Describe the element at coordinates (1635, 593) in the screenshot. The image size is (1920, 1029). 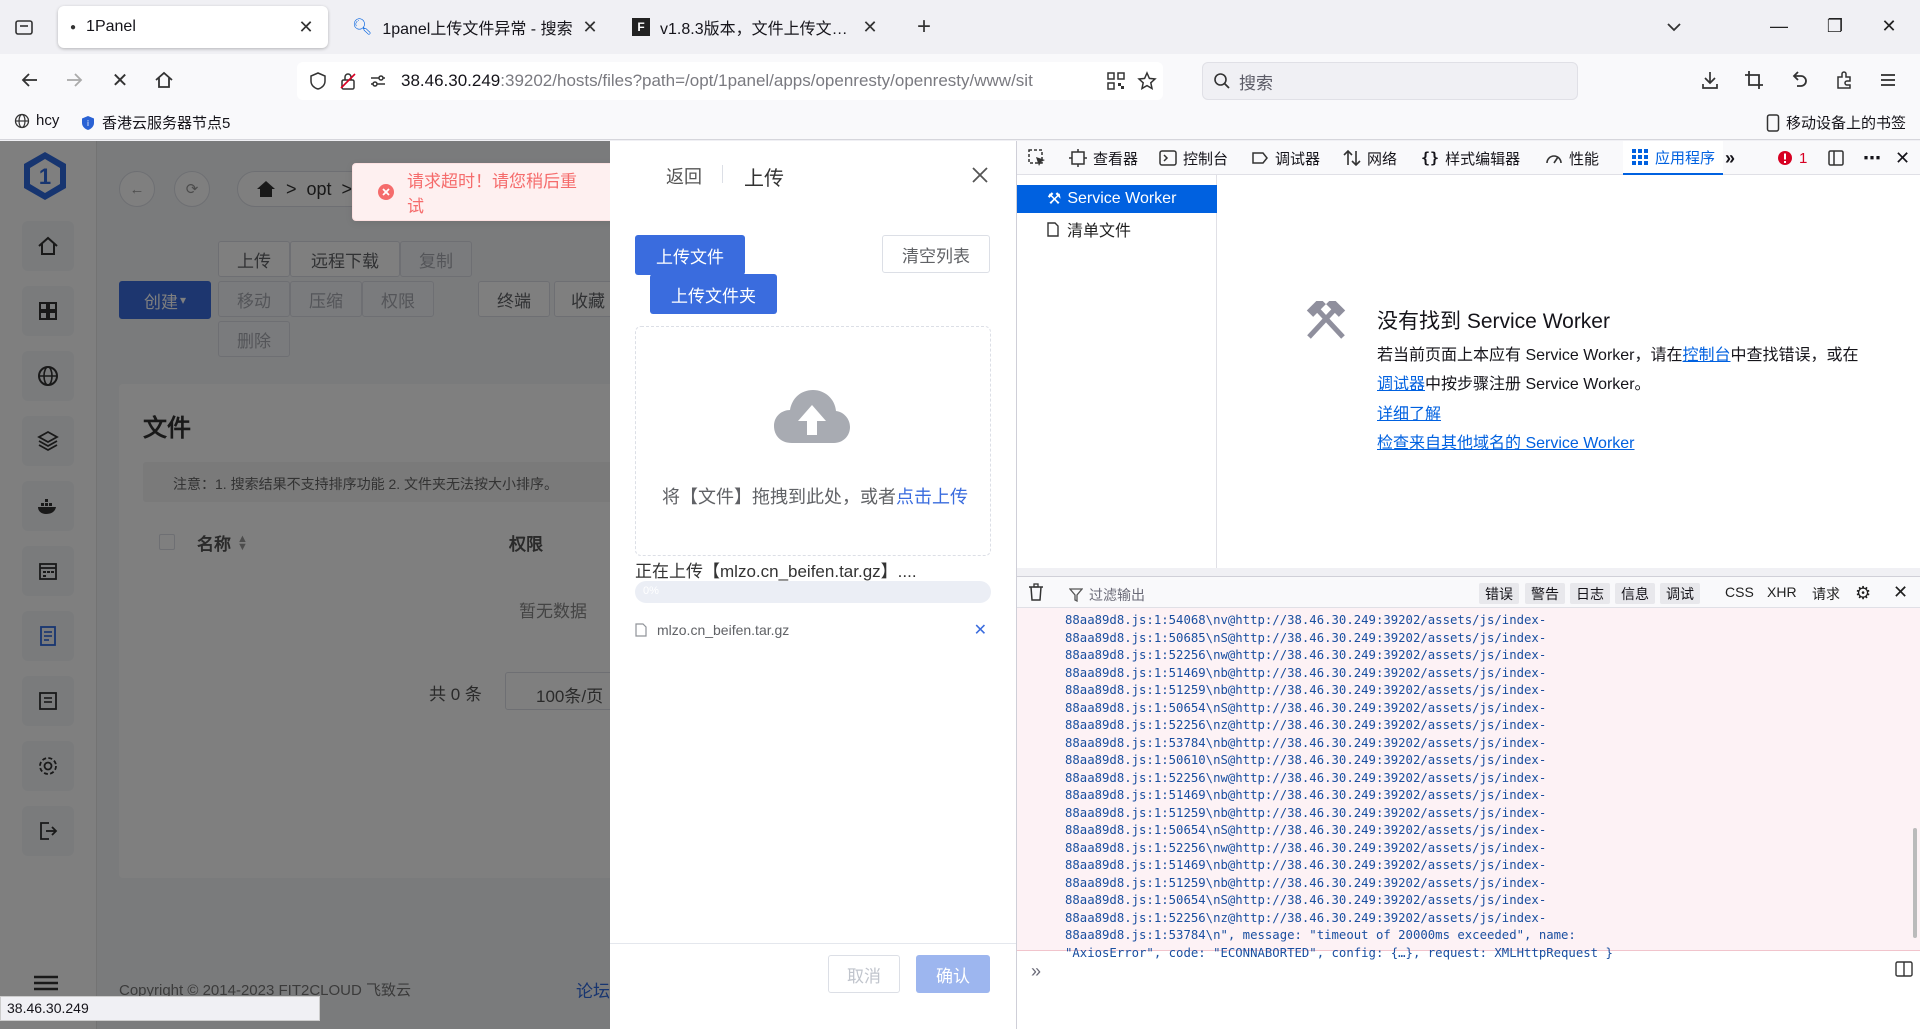
I see `filter-info-button: 信息` at that location.